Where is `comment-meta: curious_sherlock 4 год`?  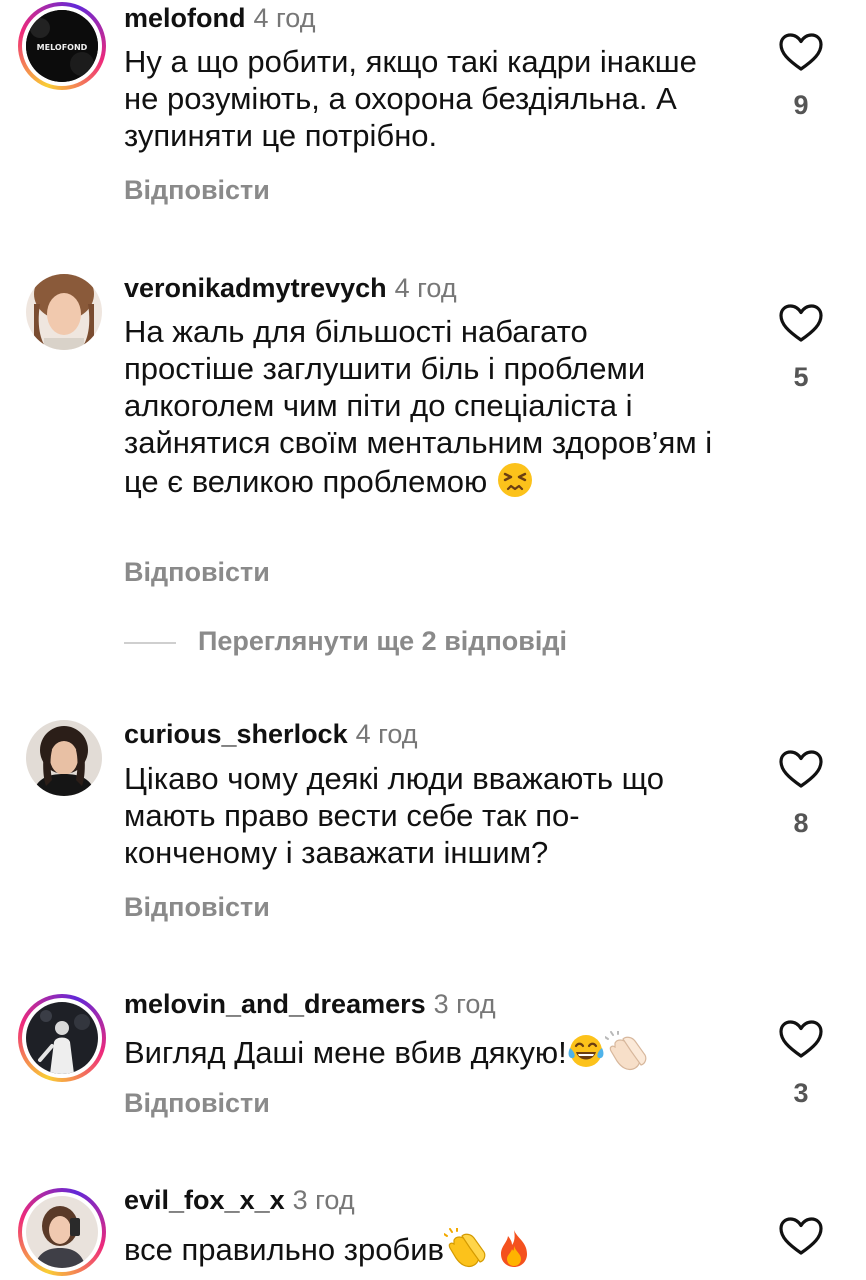 comment-meta: curious_sherlock 4 год is located at coordinates (271, 734).